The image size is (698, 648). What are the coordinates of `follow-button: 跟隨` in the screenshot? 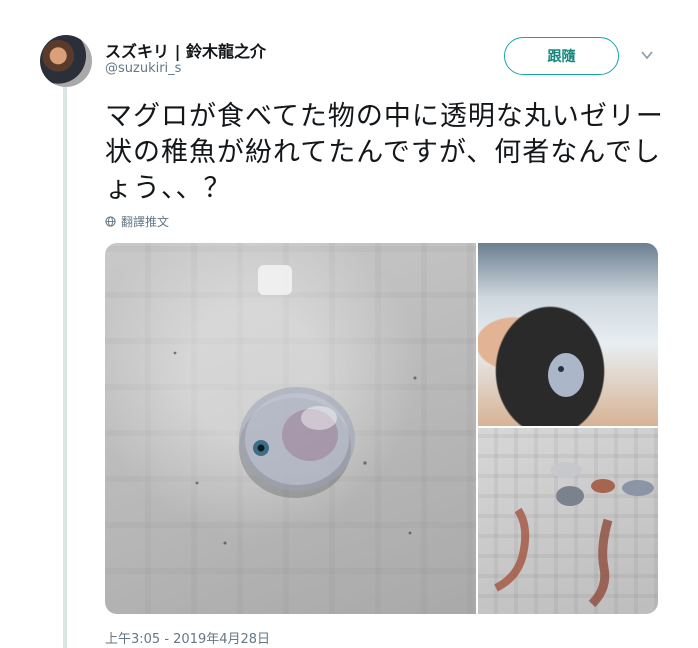 It's located at (561, 56).